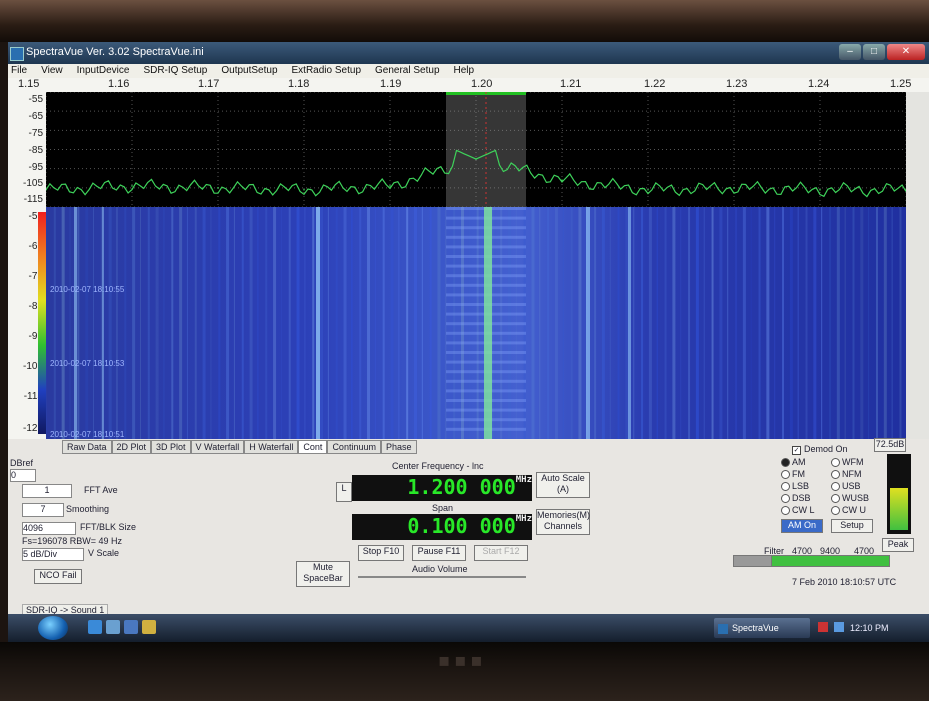 The height and width of the screenshot is (701, 929). I want to click on center-frequency-display: 1.200 000MHz, so click(442, 488).